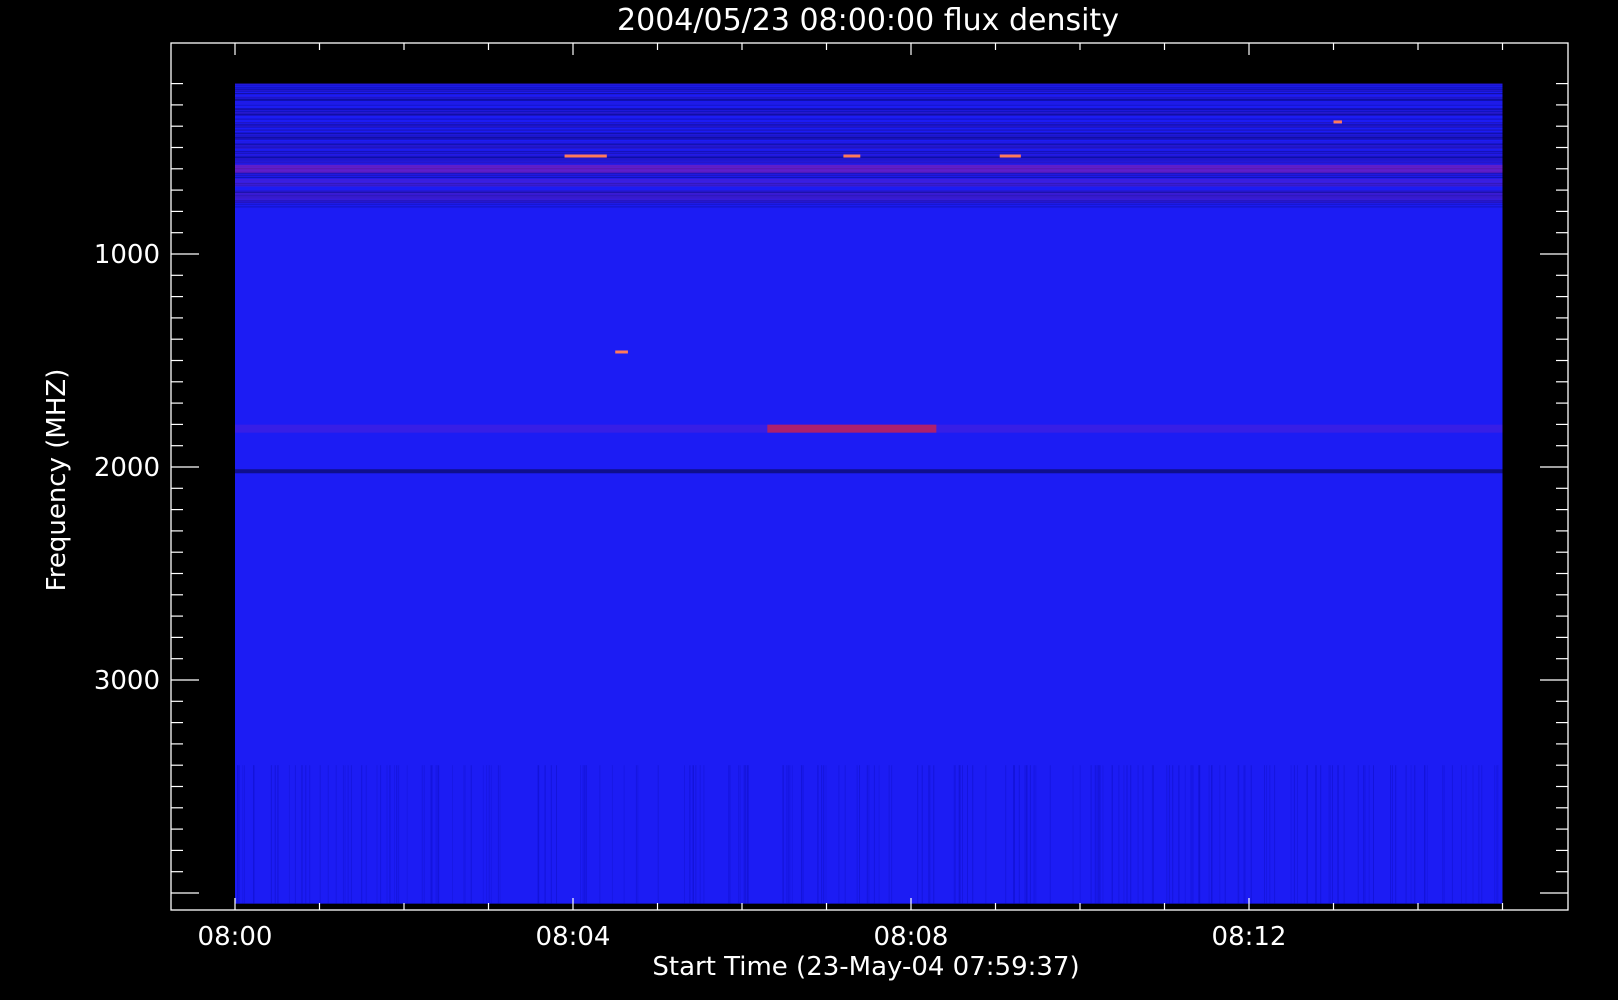  I want to click on emission-spot, so click(1010, 156).